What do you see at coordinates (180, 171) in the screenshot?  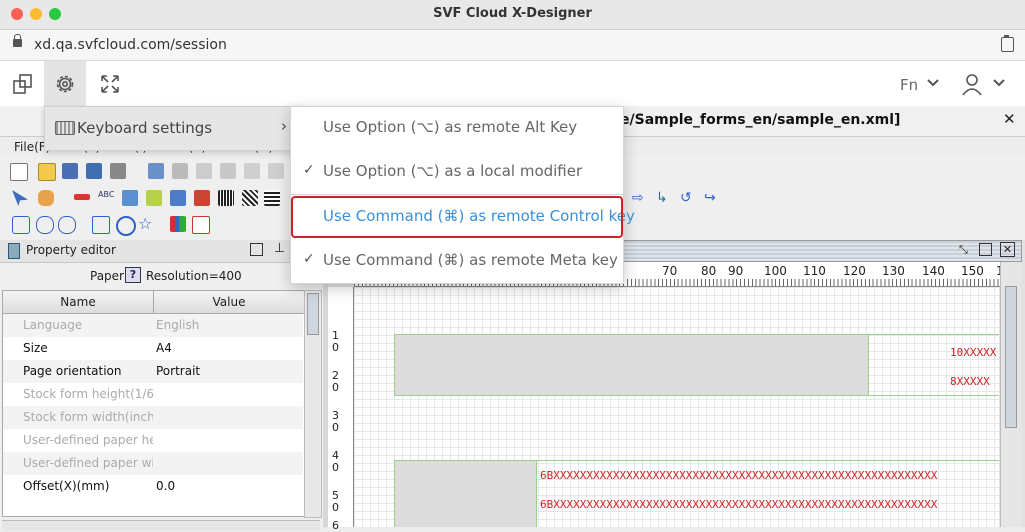 I see `cut-icon` at bounding box center [180, 171].